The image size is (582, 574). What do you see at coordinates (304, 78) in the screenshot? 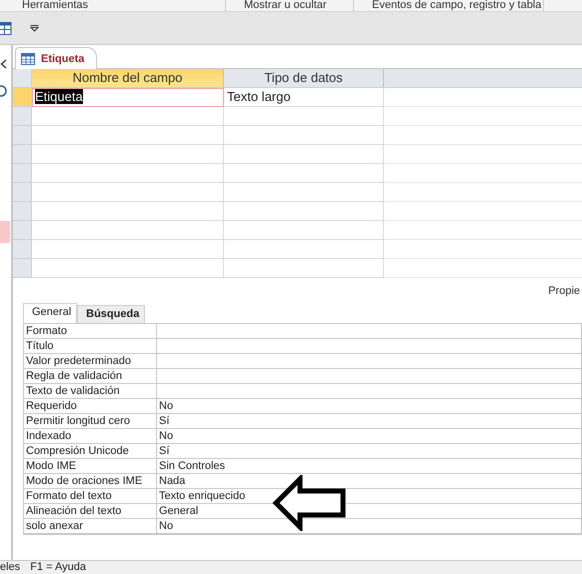
I see `column-header: Tipo de datos` at bounding box center [304, 78].